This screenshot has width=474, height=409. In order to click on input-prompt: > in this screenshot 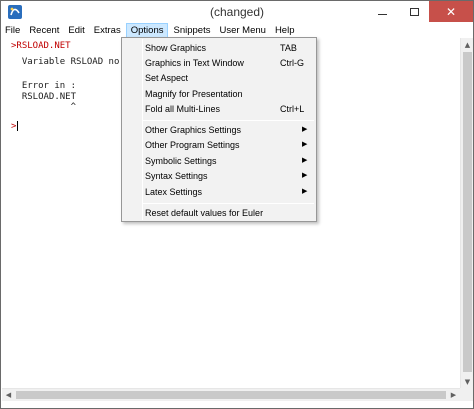, I will do `click(15, 126)`.